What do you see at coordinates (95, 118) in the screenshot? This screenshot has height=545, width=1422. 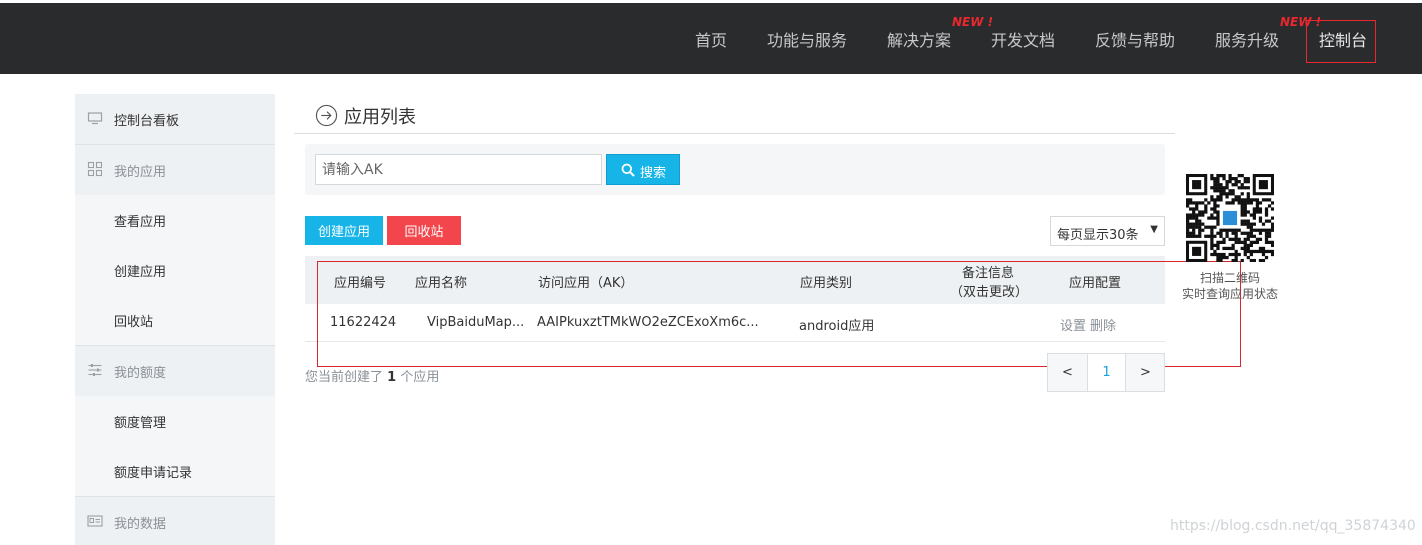 I see `monitor-icon` at bounding box center [95, 118].